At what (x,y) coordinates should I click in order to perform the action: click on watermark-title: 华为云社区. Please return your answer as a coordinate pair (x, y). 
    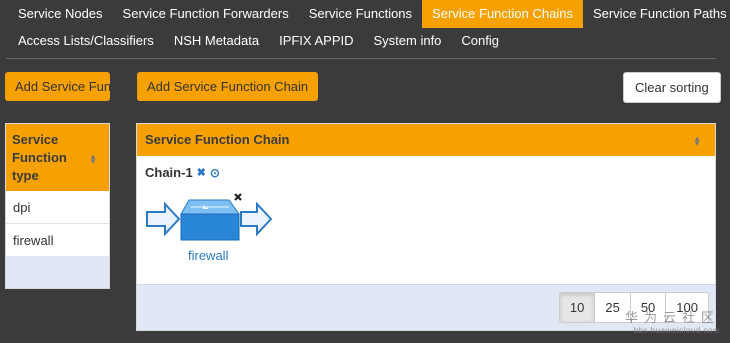
    Looking at the image, I should click on (672, 317).